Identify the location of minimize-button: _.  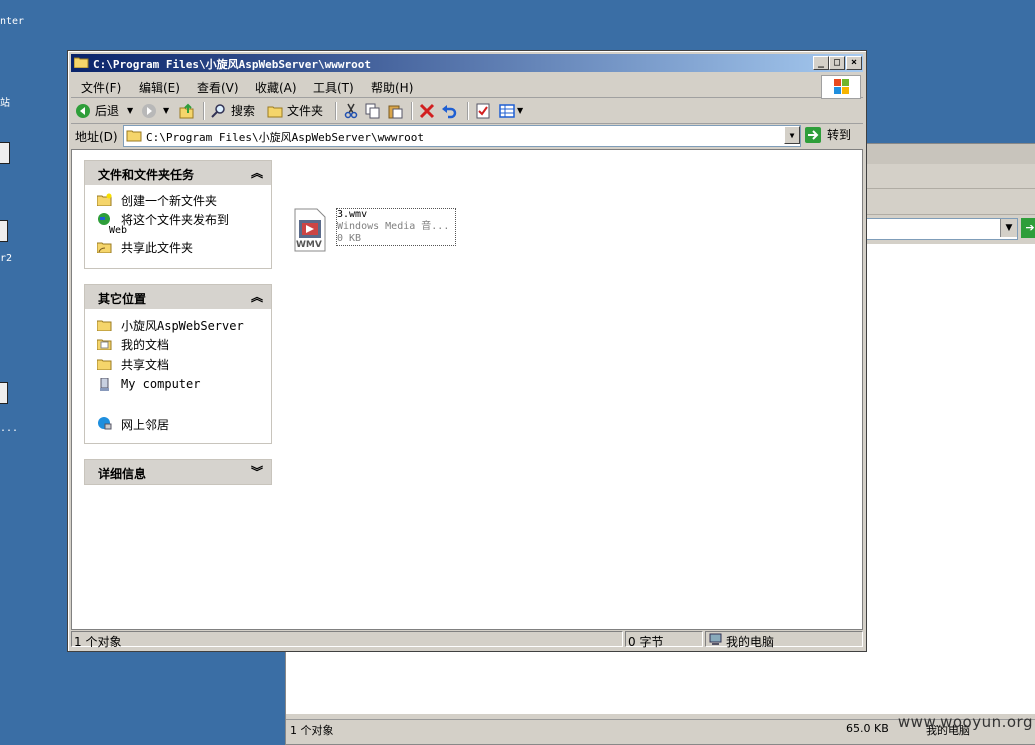
(821, 63).